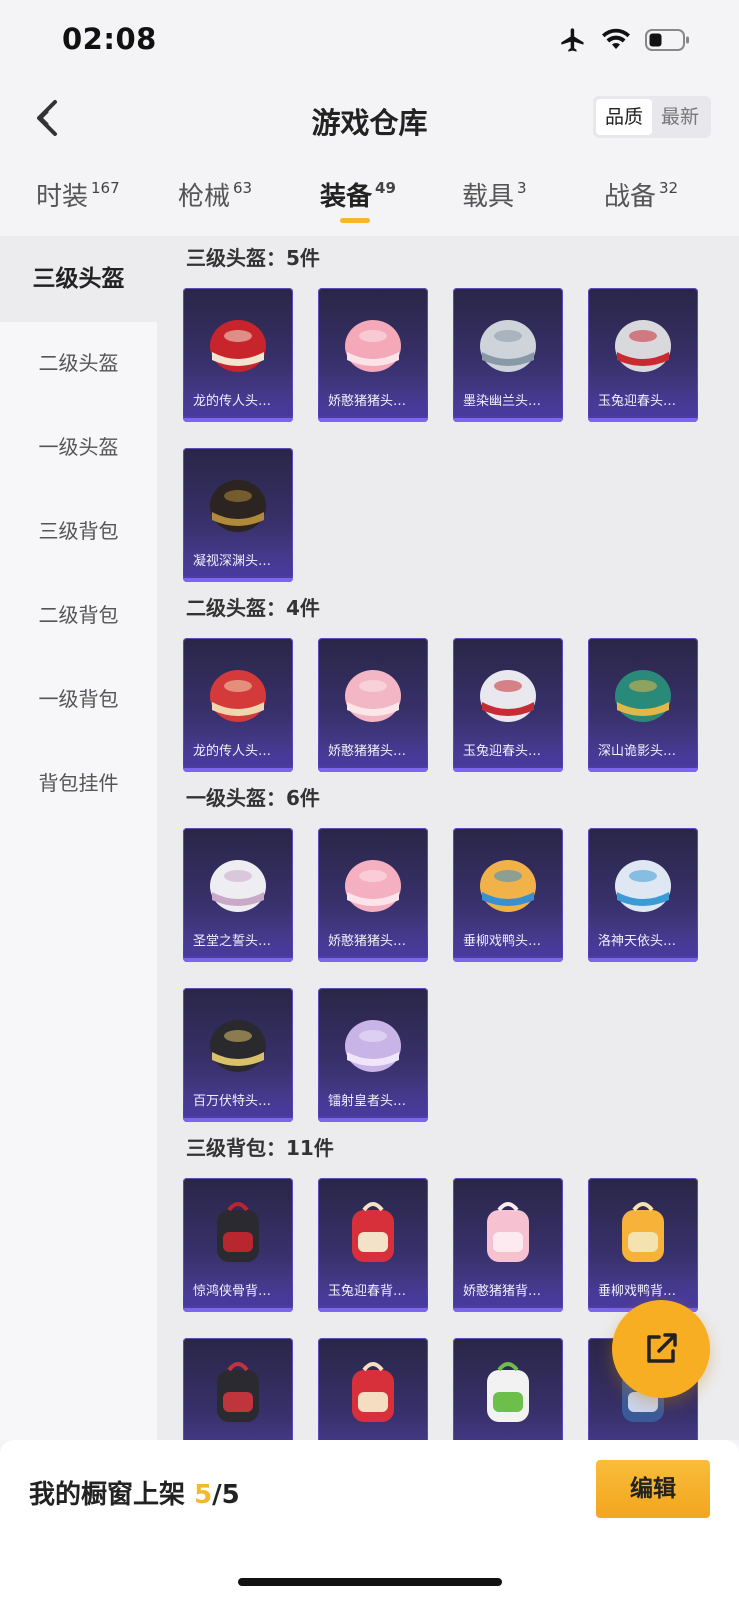  Describe the element at coordinates (623, 117) in the screenshot. I see `sort-option-quality: 品质` at that location.